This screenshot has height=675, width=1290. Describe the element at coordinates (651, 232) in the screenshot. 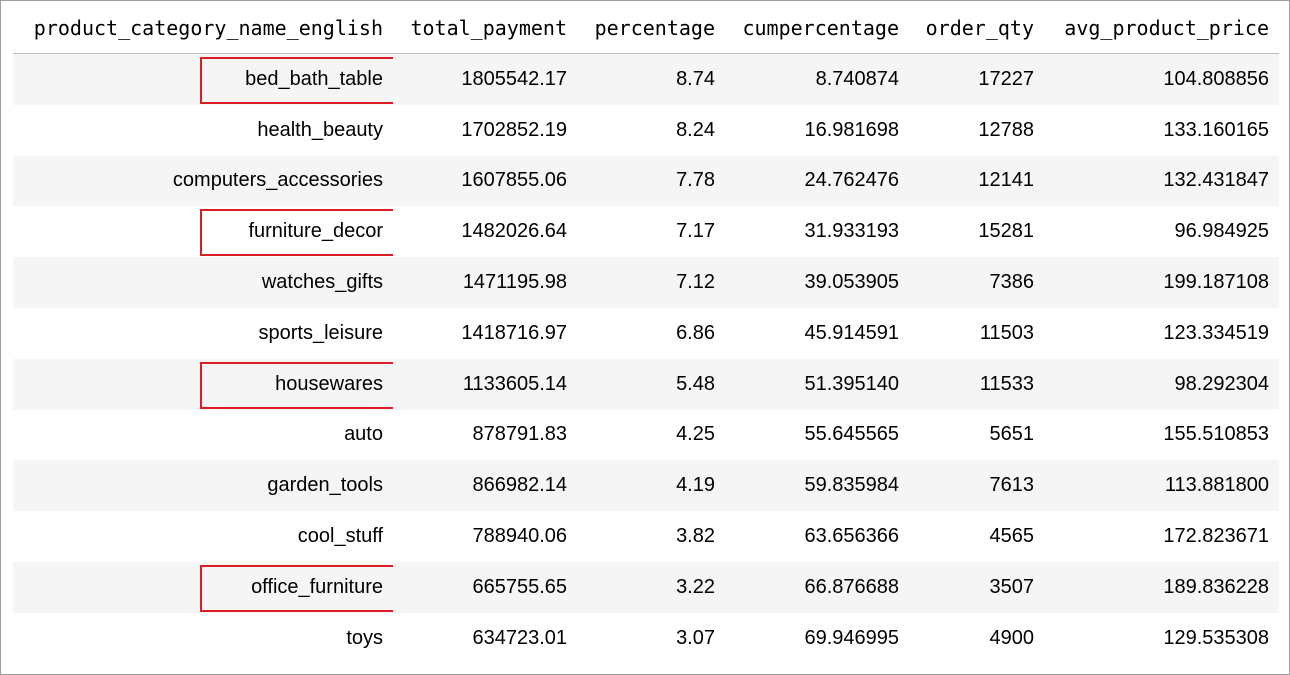

I see `percentage-cell: 7.17` at that location.